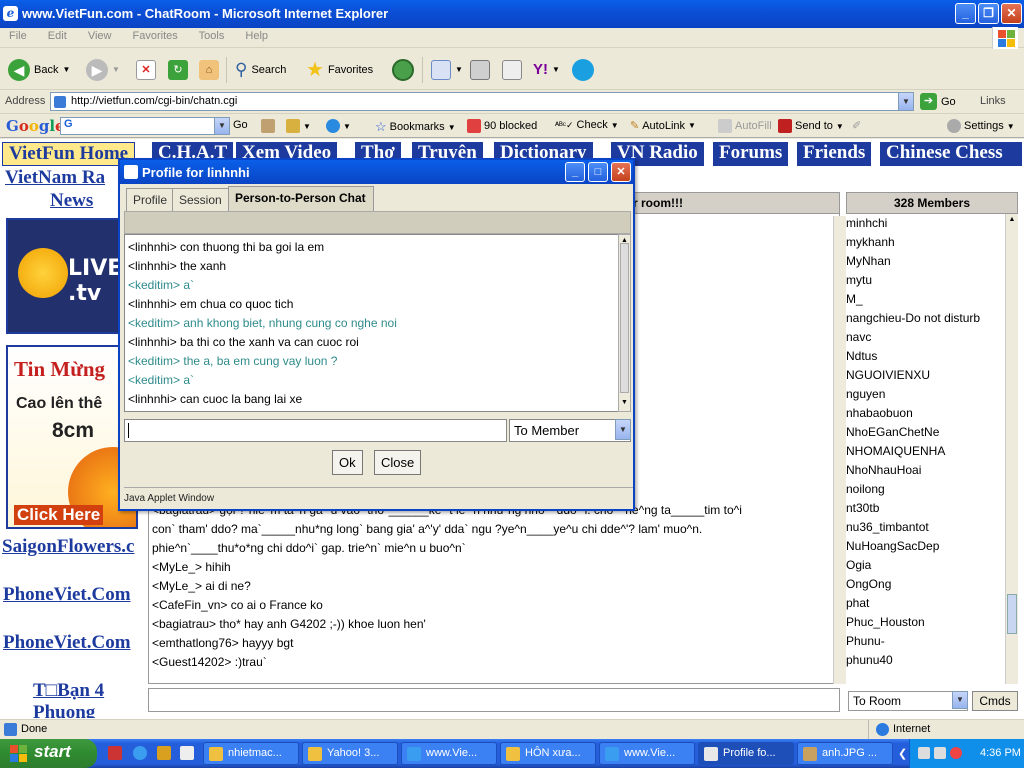 This screenshot has width=1024, height=768. I want to click on member-list-item: M_, so click(926, 299).